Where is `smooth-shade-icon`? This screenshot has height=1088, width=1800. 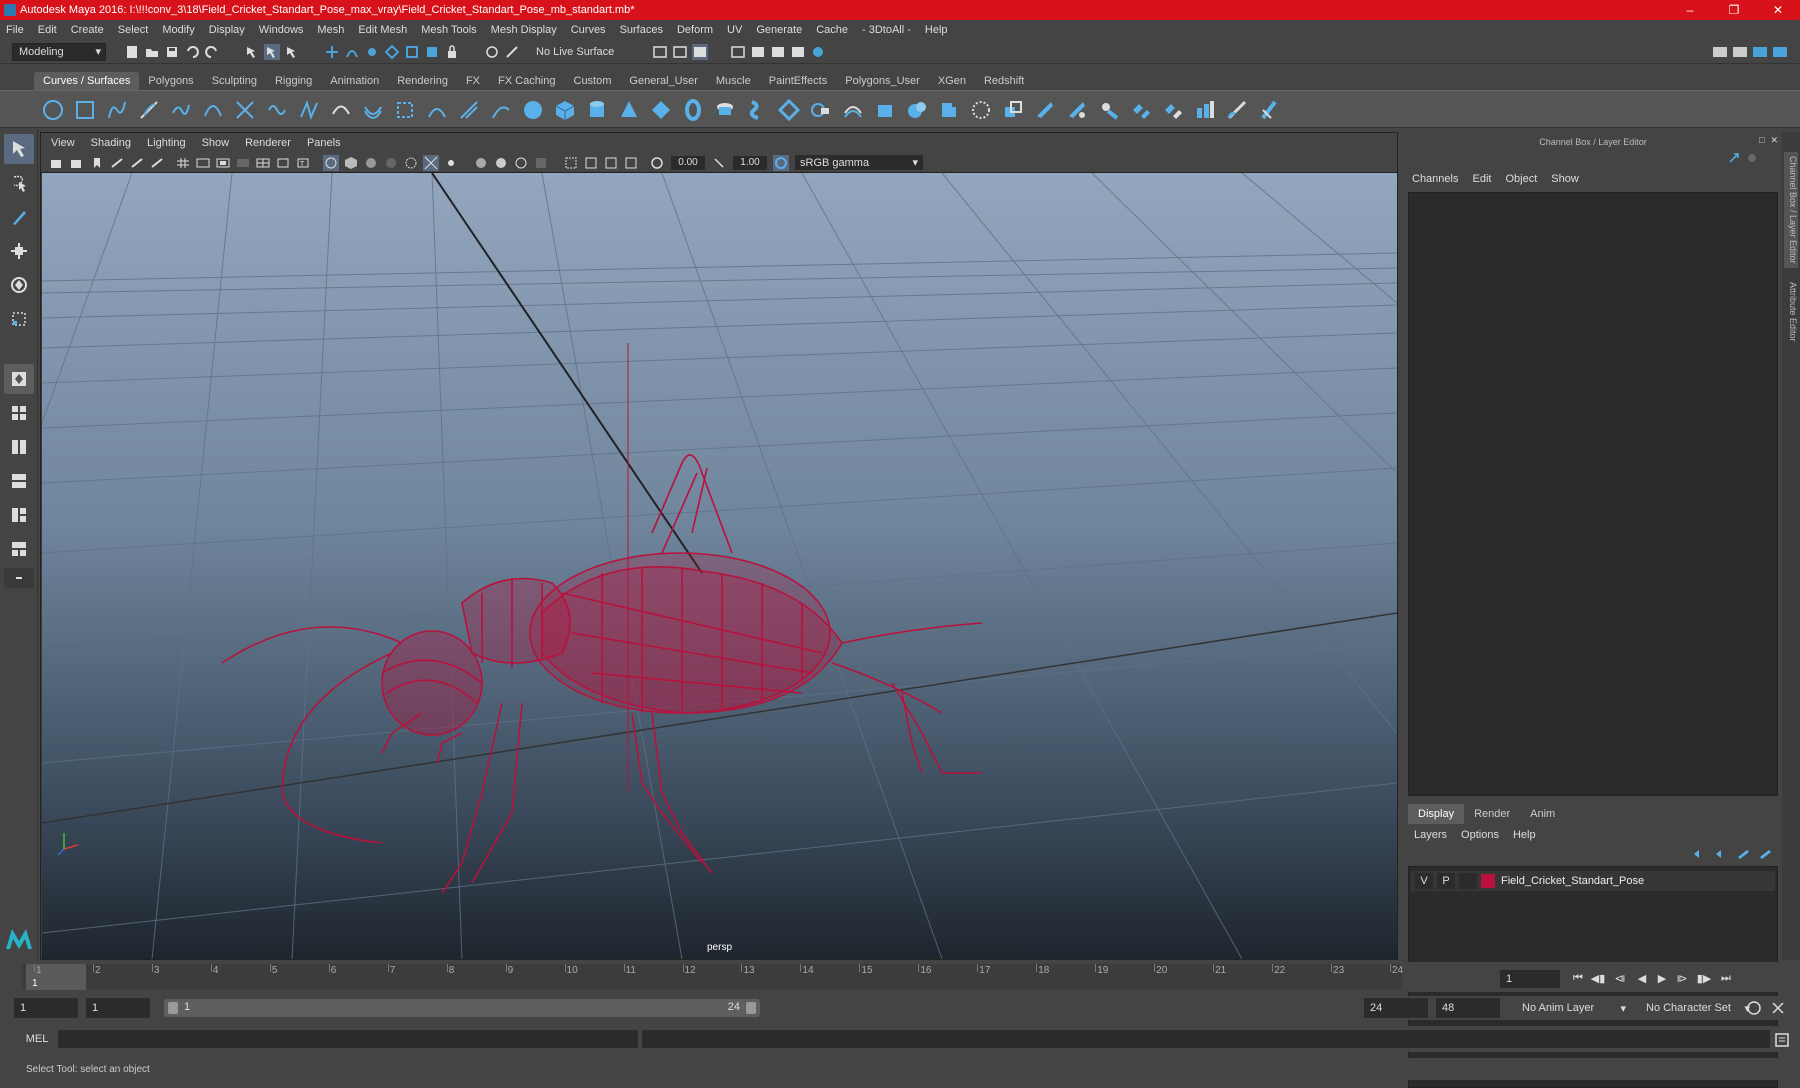
smooth-shade-icon is located at coordinates (351, 163).